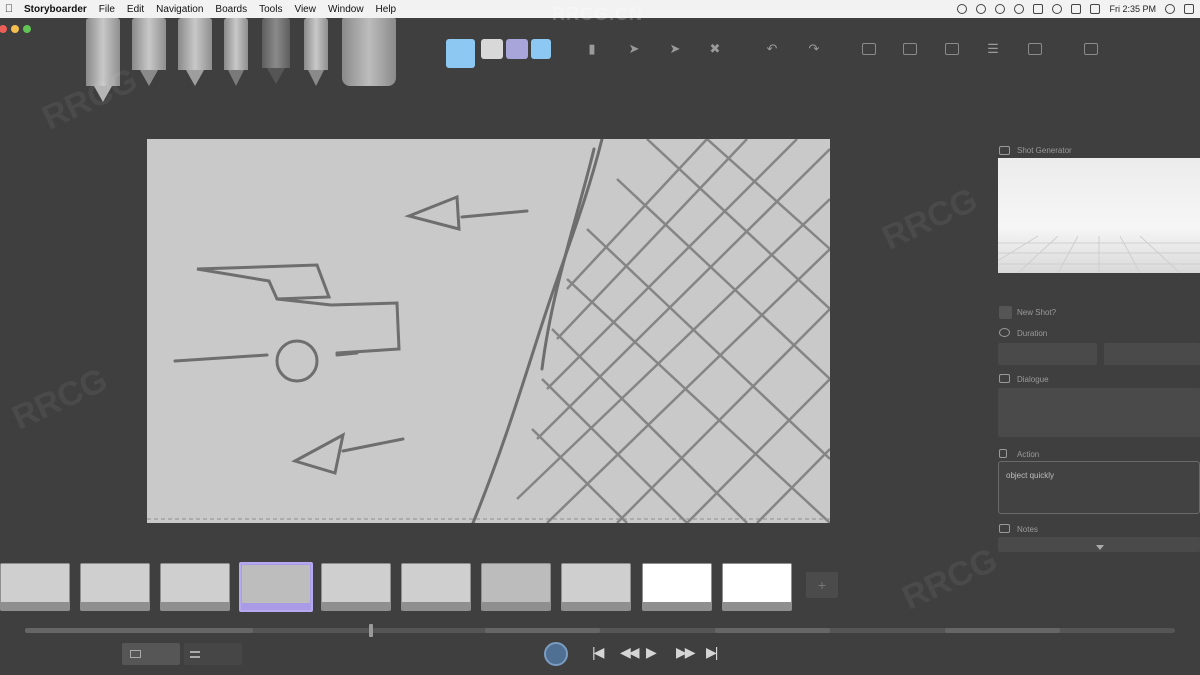 The width and height of the screenshot is (1200, 675). Describe the element at coordinates (1099, 215) in the screenshot. I see `shot-generator-preview` at that location.